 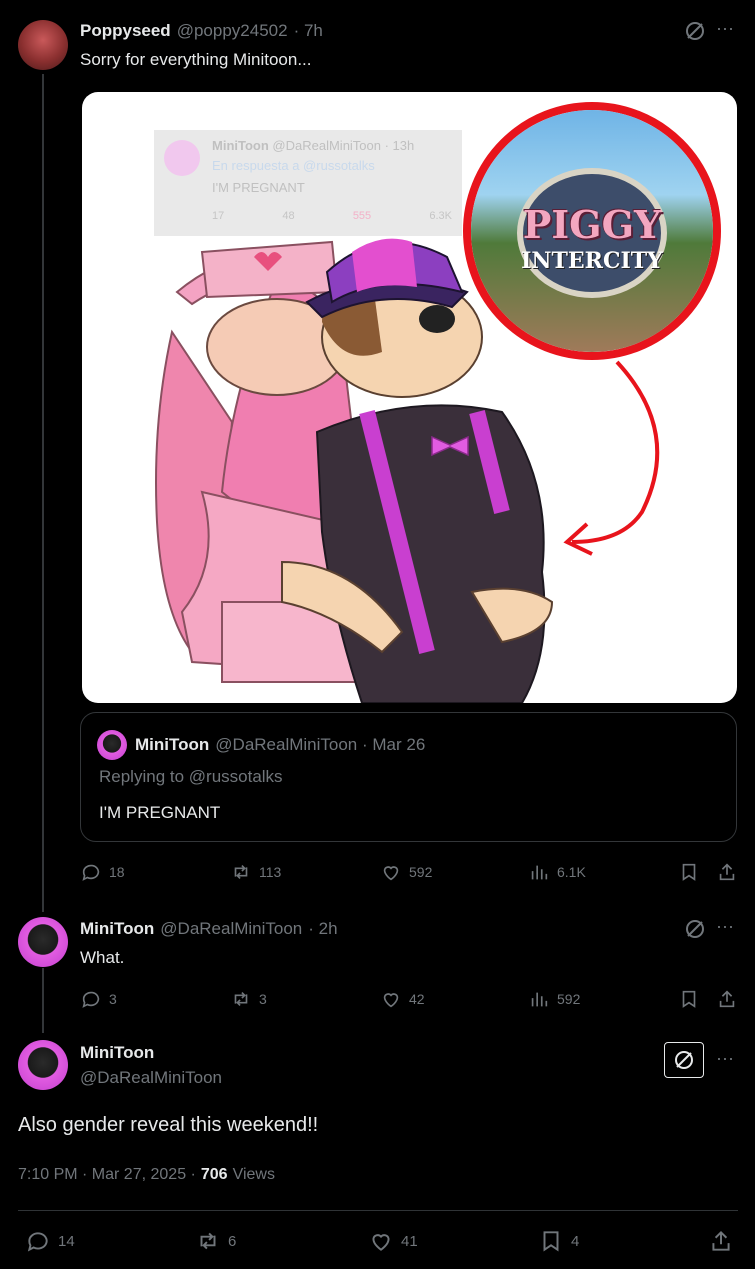 What do you see at coordinates (393, 1241) in the screenshot?
I see `like-button: 41` at bounding box center [393, 1241].